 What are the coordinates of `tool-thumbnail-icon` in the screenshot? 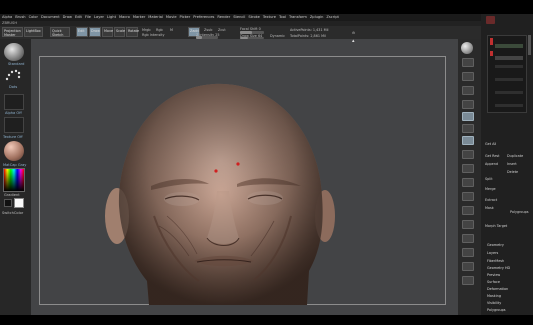 It's located at (490, 20).